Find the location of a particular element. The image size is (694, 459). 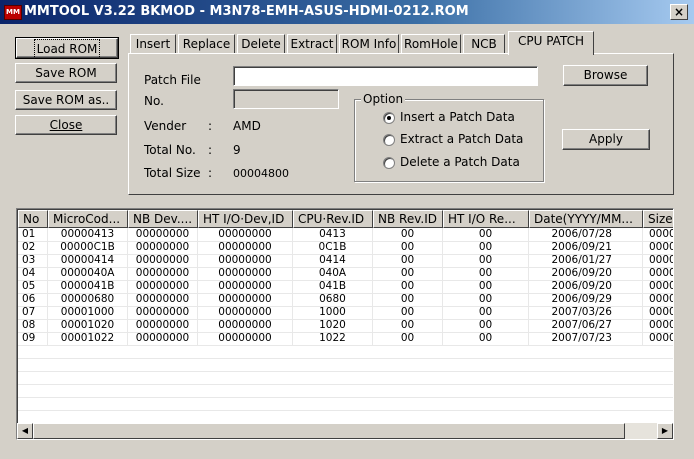

tab-insert: Insert is located at coordinates (153, 44).